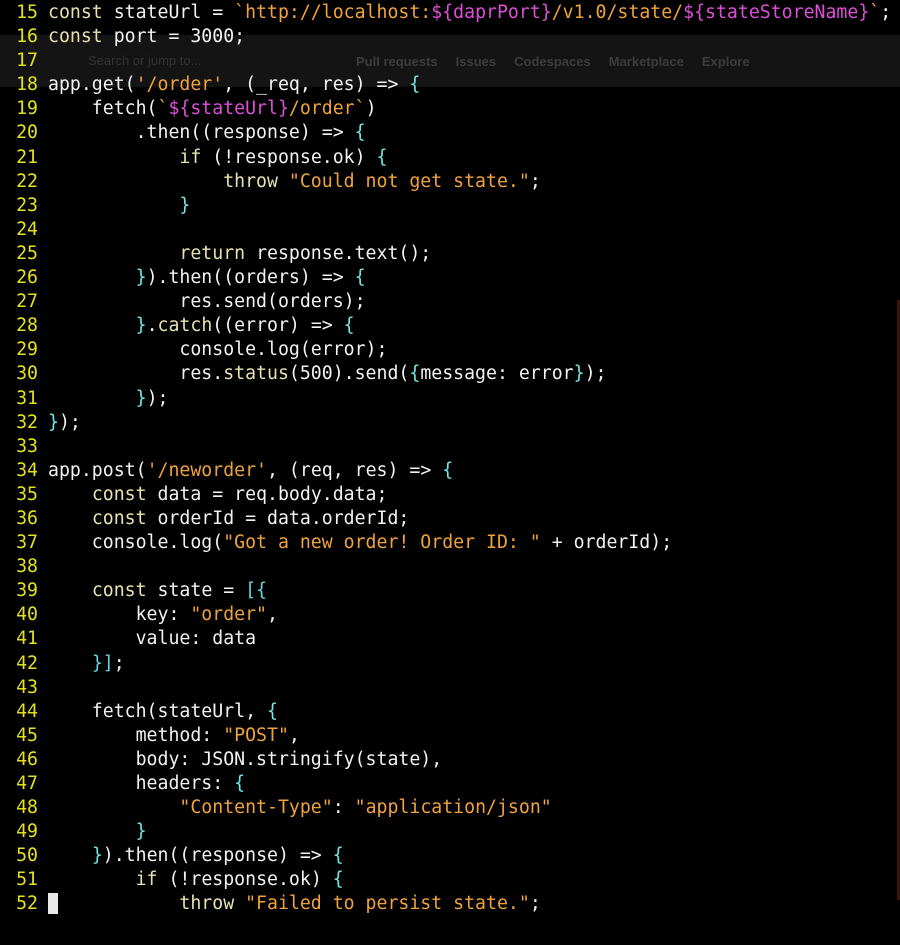 This screenshot has height=945, width=900. I want to click on line-code: console.log(error);, so click(217, 350).